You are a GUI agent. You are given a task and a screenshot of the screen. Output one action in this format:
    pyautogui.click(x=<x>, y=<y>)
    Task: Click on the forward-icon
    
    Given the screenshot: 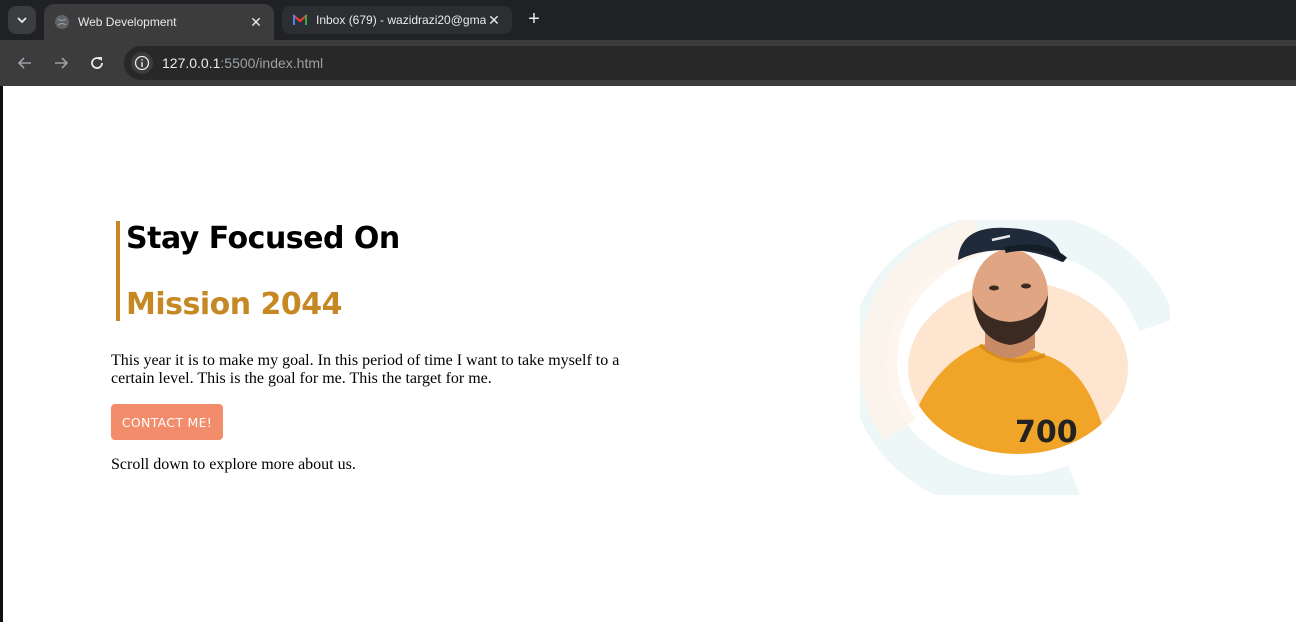 What is the action you would take?
    pyautogui.click(x=62, y=63)
    